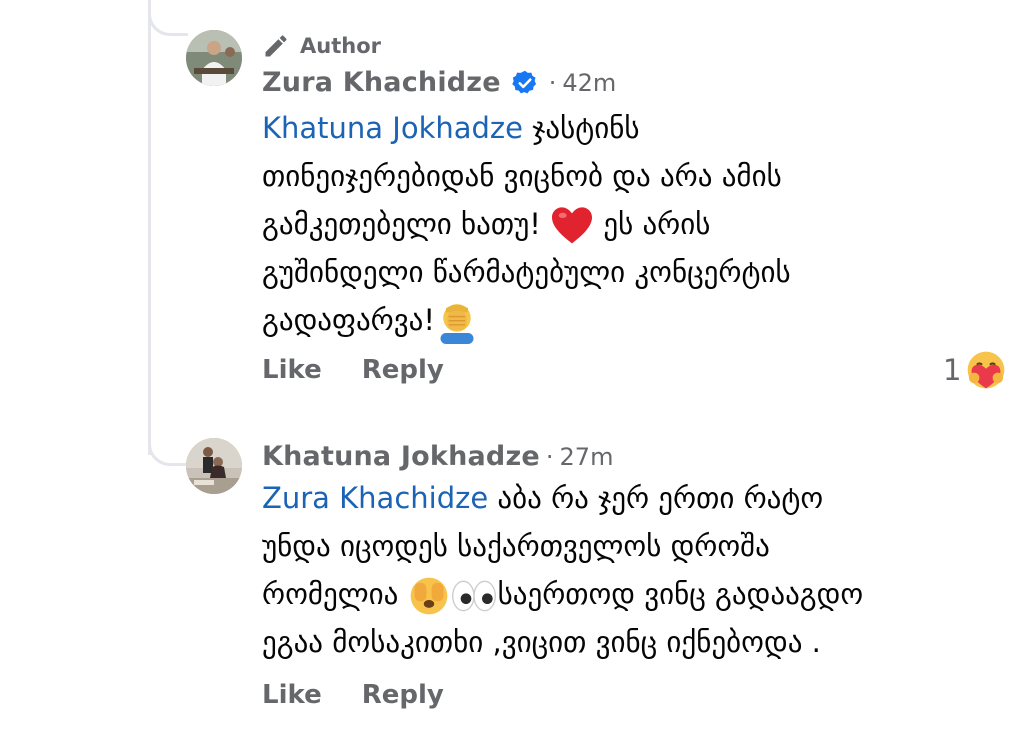  Describe the element at coordinates (428, 596) in the screenshot. I see `face-with-hand-over-eyes-emoji-icon` at that location.